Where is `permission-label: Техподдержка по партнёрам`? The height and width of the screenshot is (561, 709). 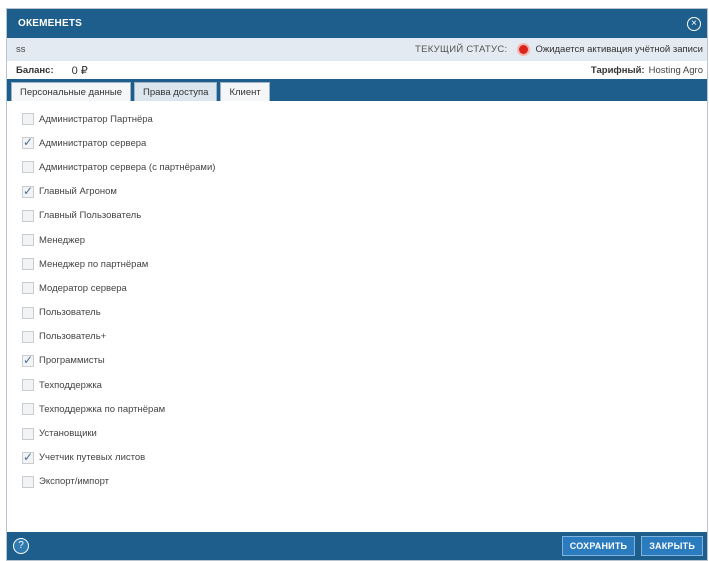
permission-label: Техподдержка по партнёрам is located at coordinates (102, 409).